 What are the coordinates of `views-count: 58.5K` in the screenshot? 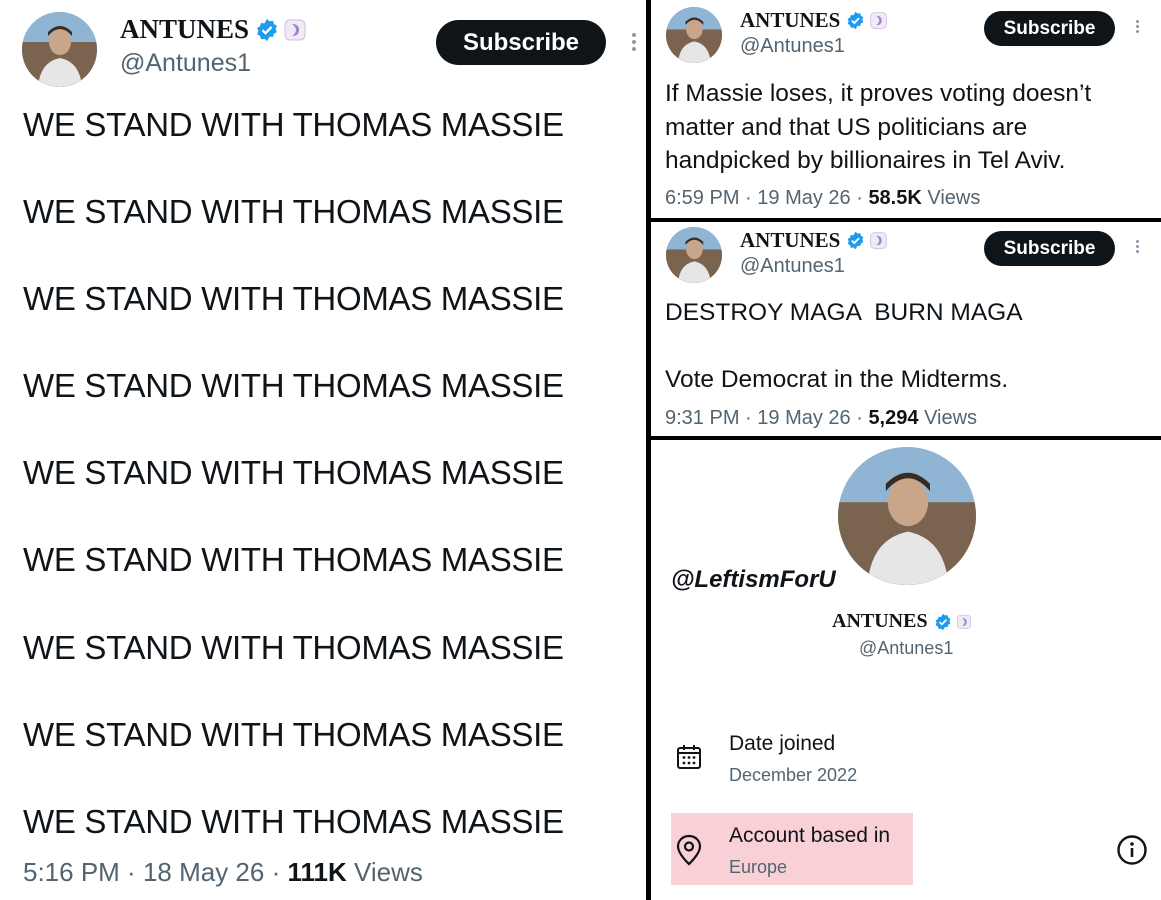 It's located at (895, 198).